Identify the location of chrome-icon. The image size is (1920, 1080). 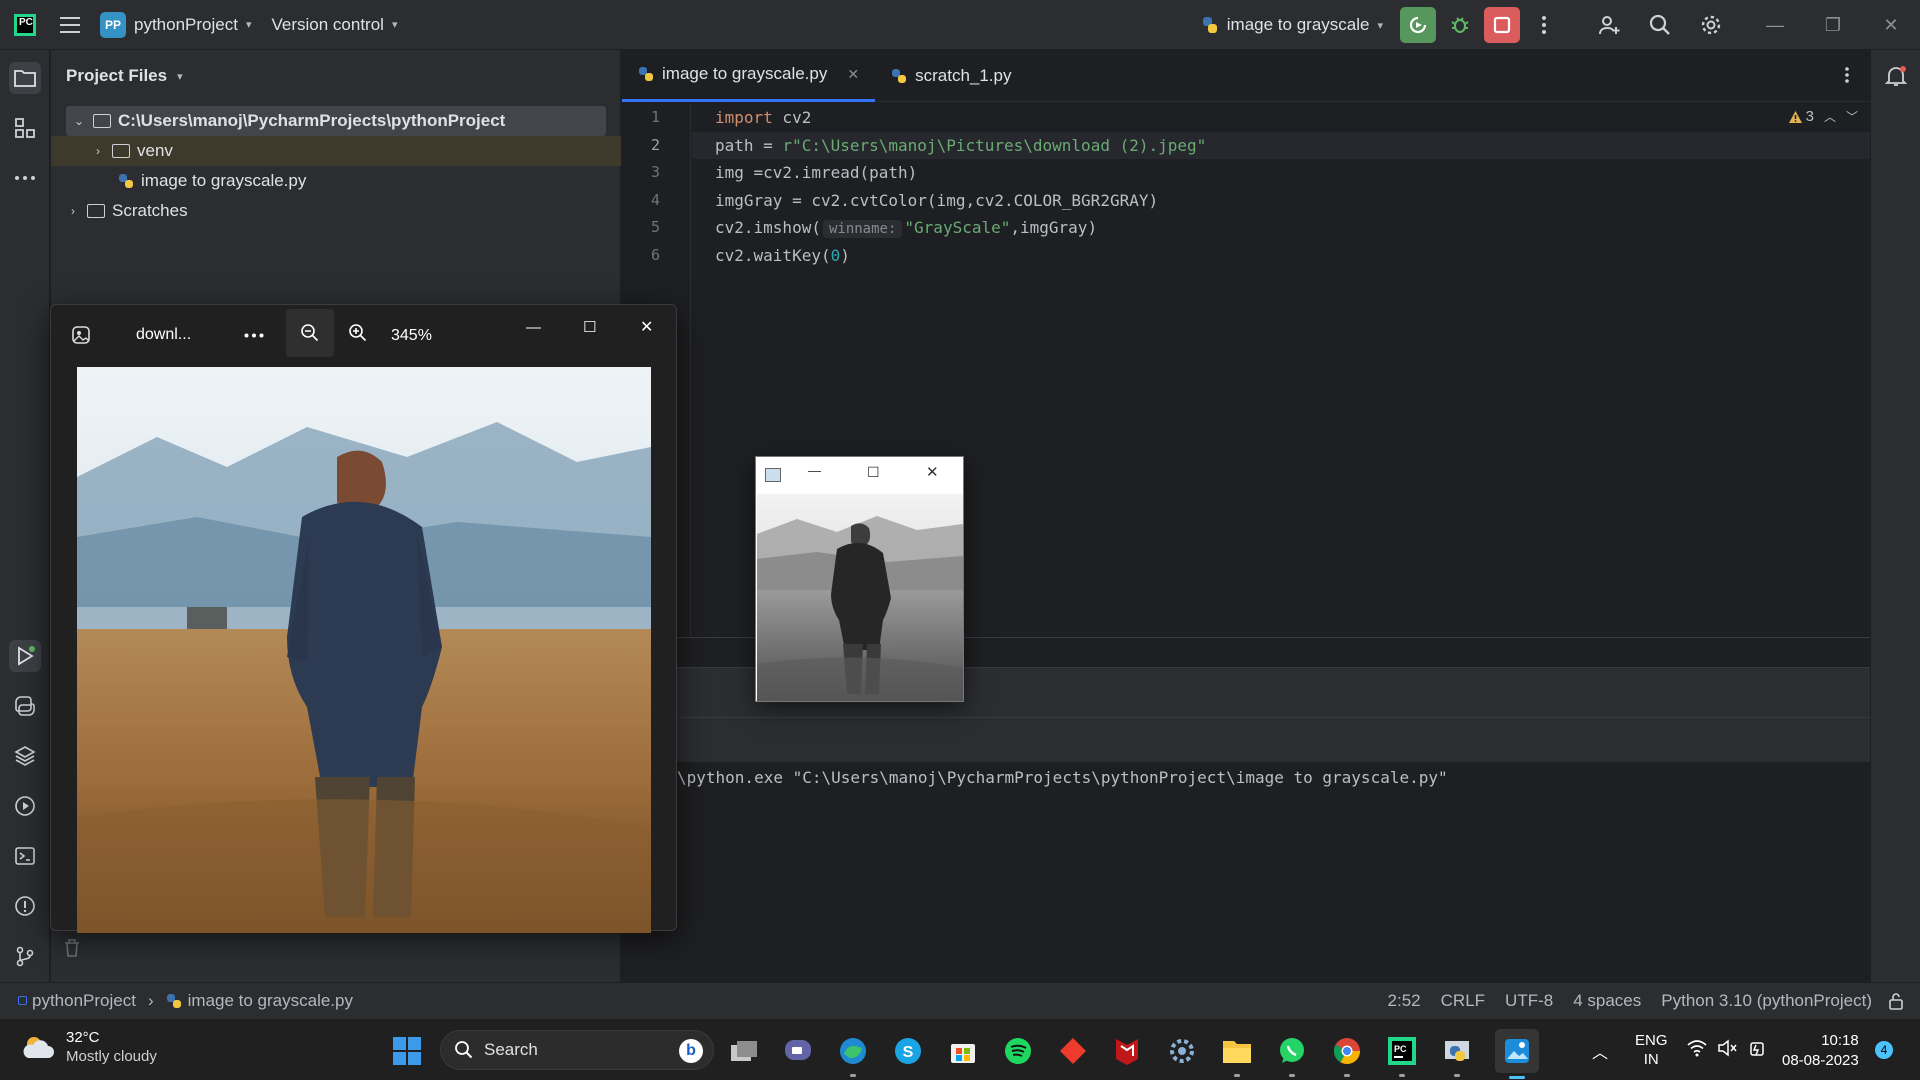
(1347, 1055).